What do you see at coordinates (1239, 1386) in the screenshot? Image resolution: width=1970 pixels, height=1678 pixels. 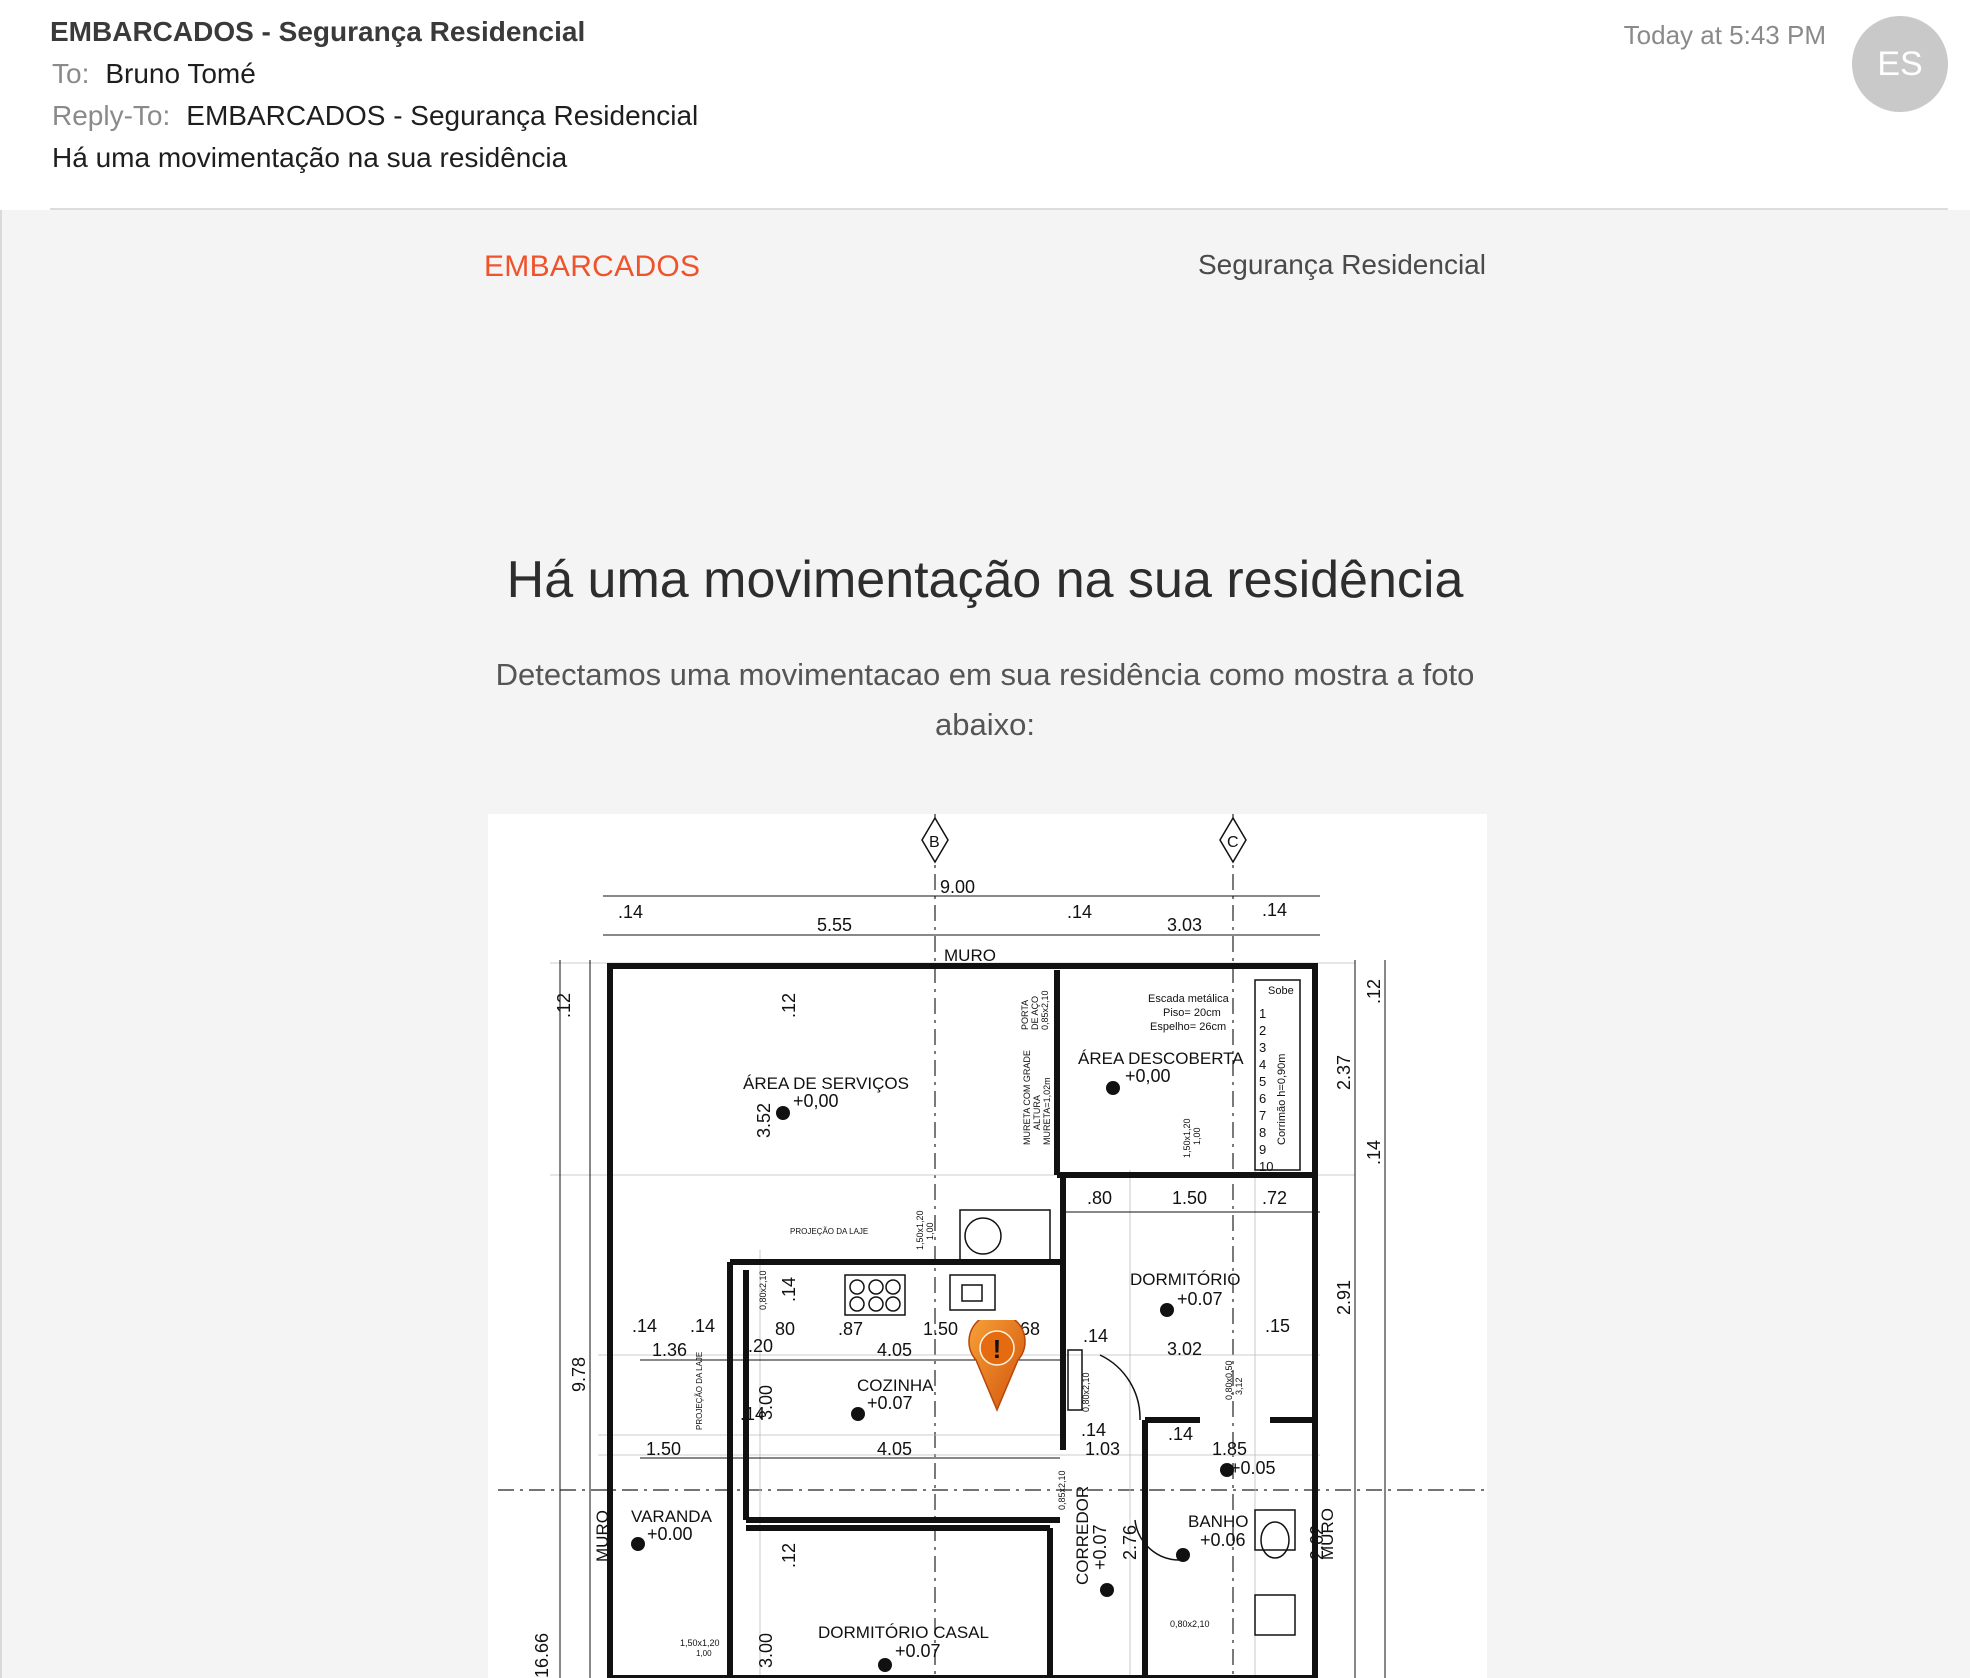 I see `svg-text: 3,12` at bounding box center [1239, 1386].